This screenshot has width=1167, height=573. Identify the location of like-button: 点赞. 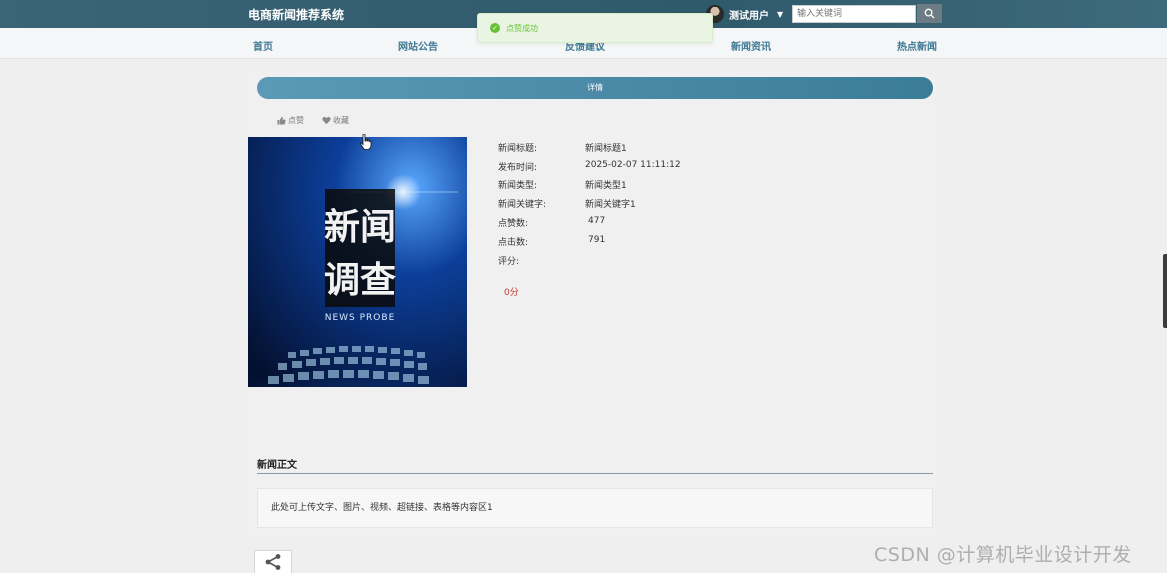
(290, 120).